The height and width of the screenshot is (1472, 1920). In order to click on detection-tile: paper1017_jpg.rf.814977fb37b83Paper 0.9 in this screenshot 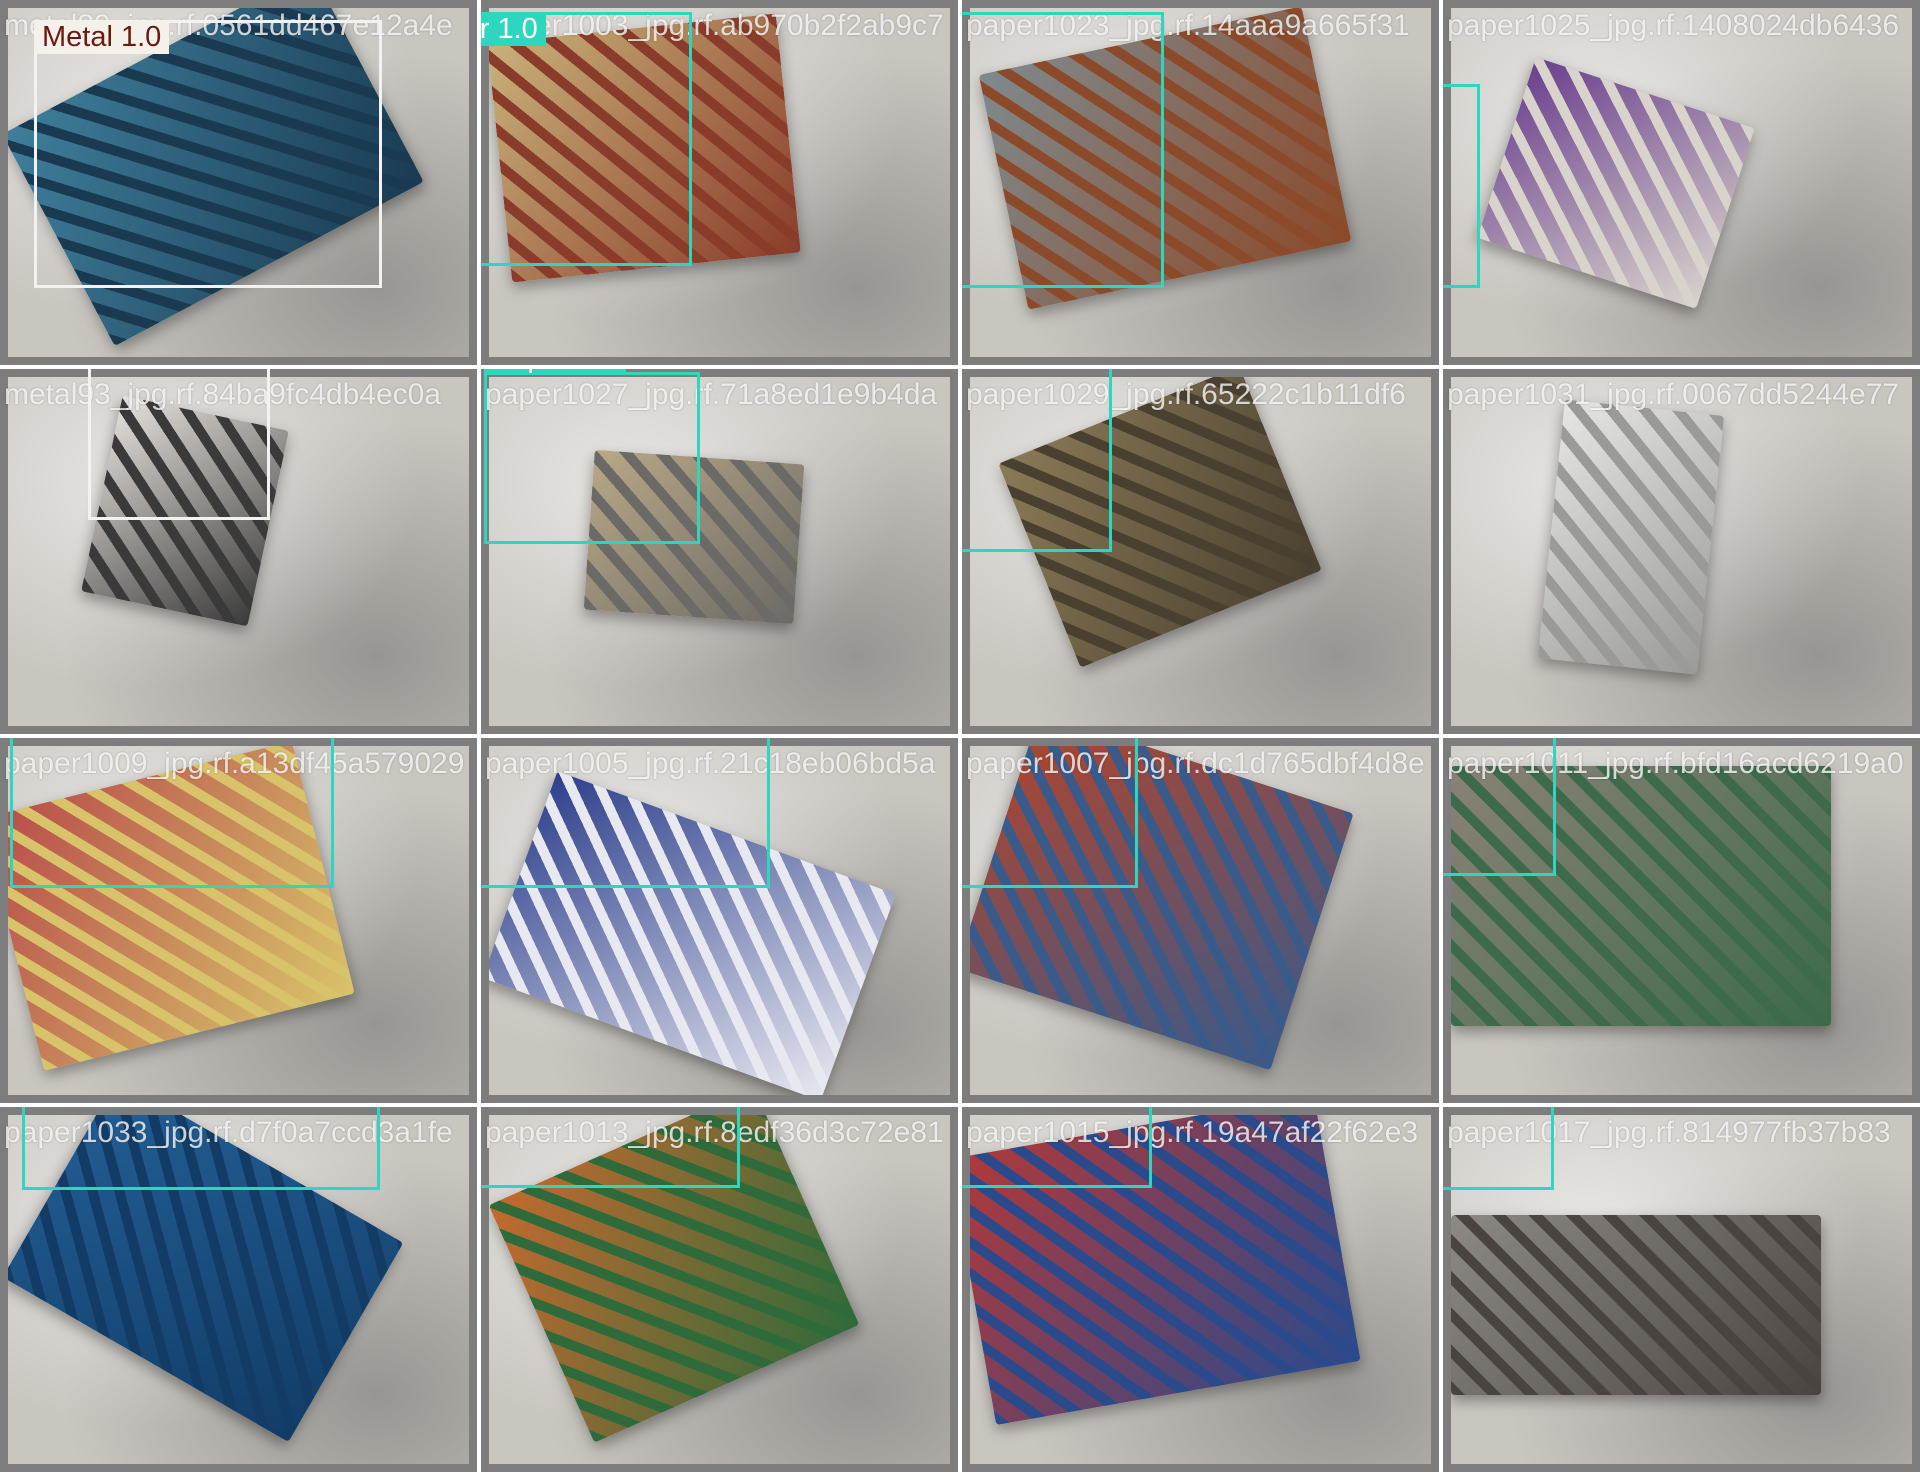, I will do `click(1681, 1289)`.